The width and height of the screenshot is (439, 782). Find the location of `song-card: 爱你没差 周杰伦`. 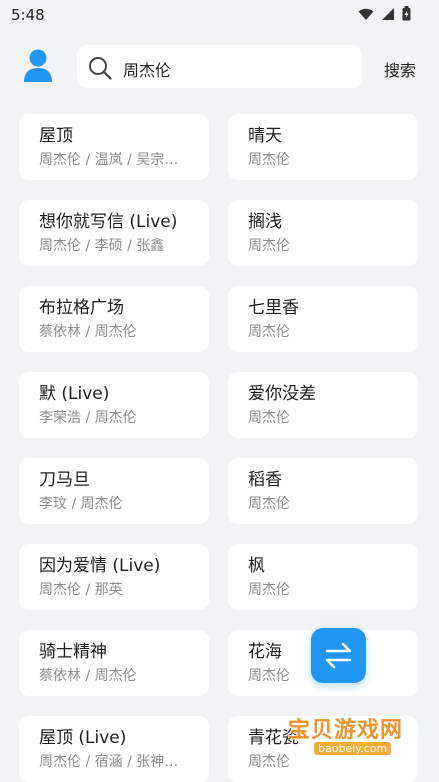

song-card: 爱你没差 周杰伦 is located at coordinates (323, 405).